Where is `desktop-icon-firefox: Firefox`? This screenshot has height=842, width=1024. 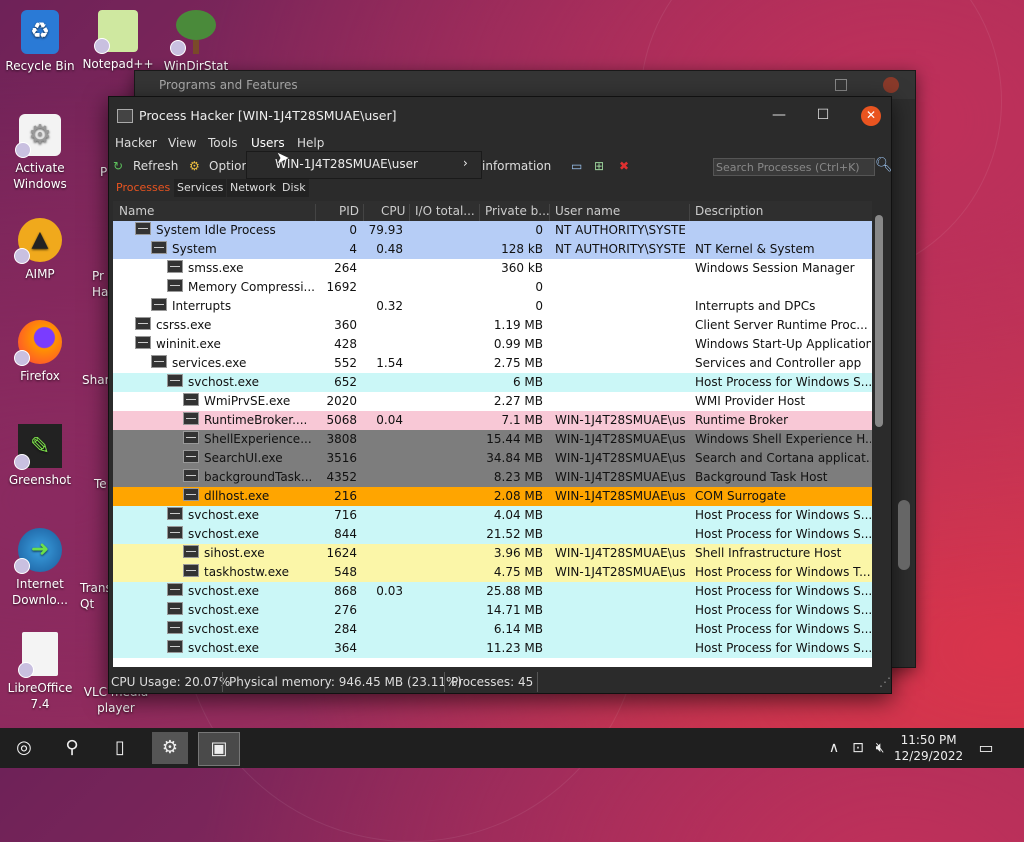
desktop-icon-firefox: Firefox is located at coordinates (40, 352).